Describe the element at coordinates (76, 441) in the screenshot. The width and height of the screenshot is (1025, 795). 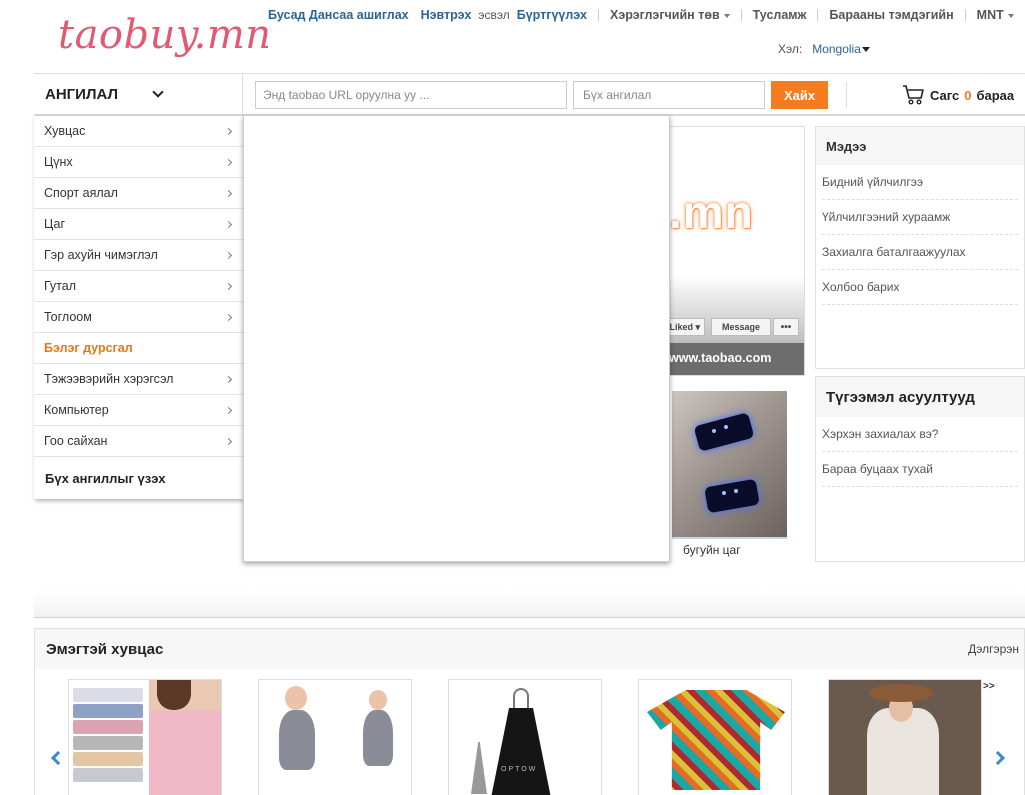
I see `category-label: Гоо сайхан` at that location.